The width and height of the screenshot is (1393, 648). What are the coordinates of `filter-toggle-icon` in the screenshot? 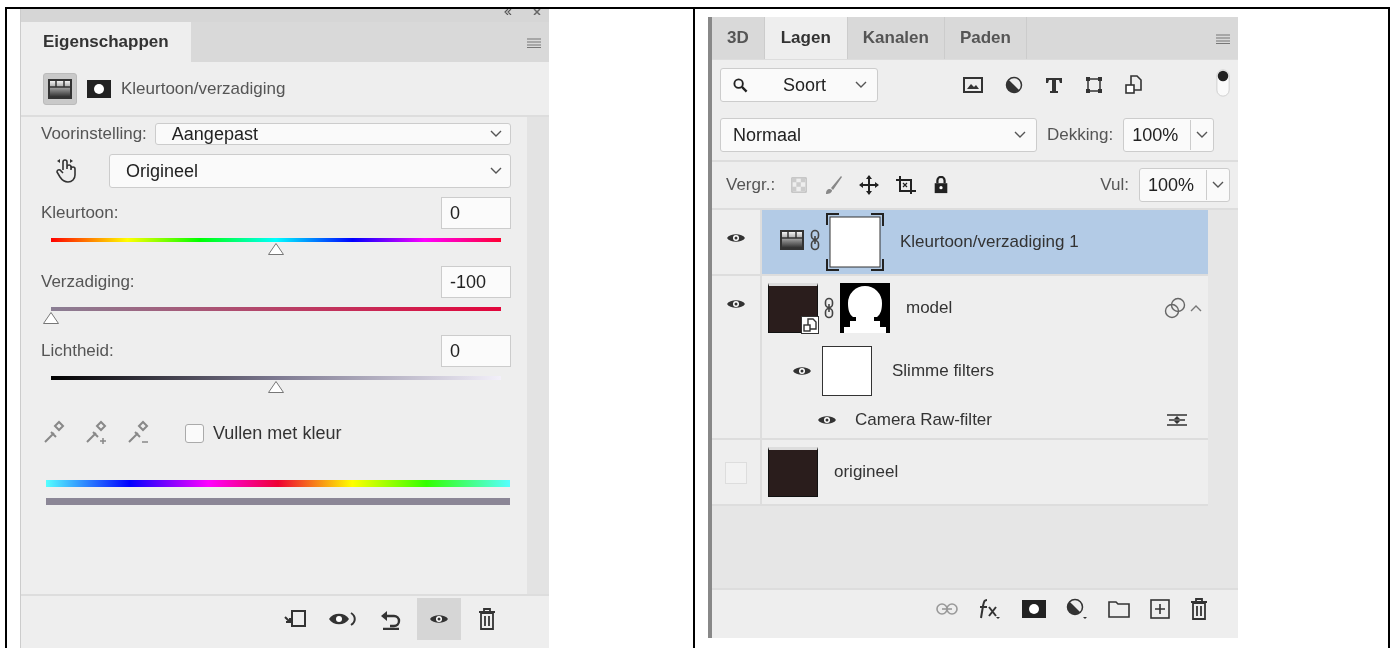 It's located at (1223, 82).